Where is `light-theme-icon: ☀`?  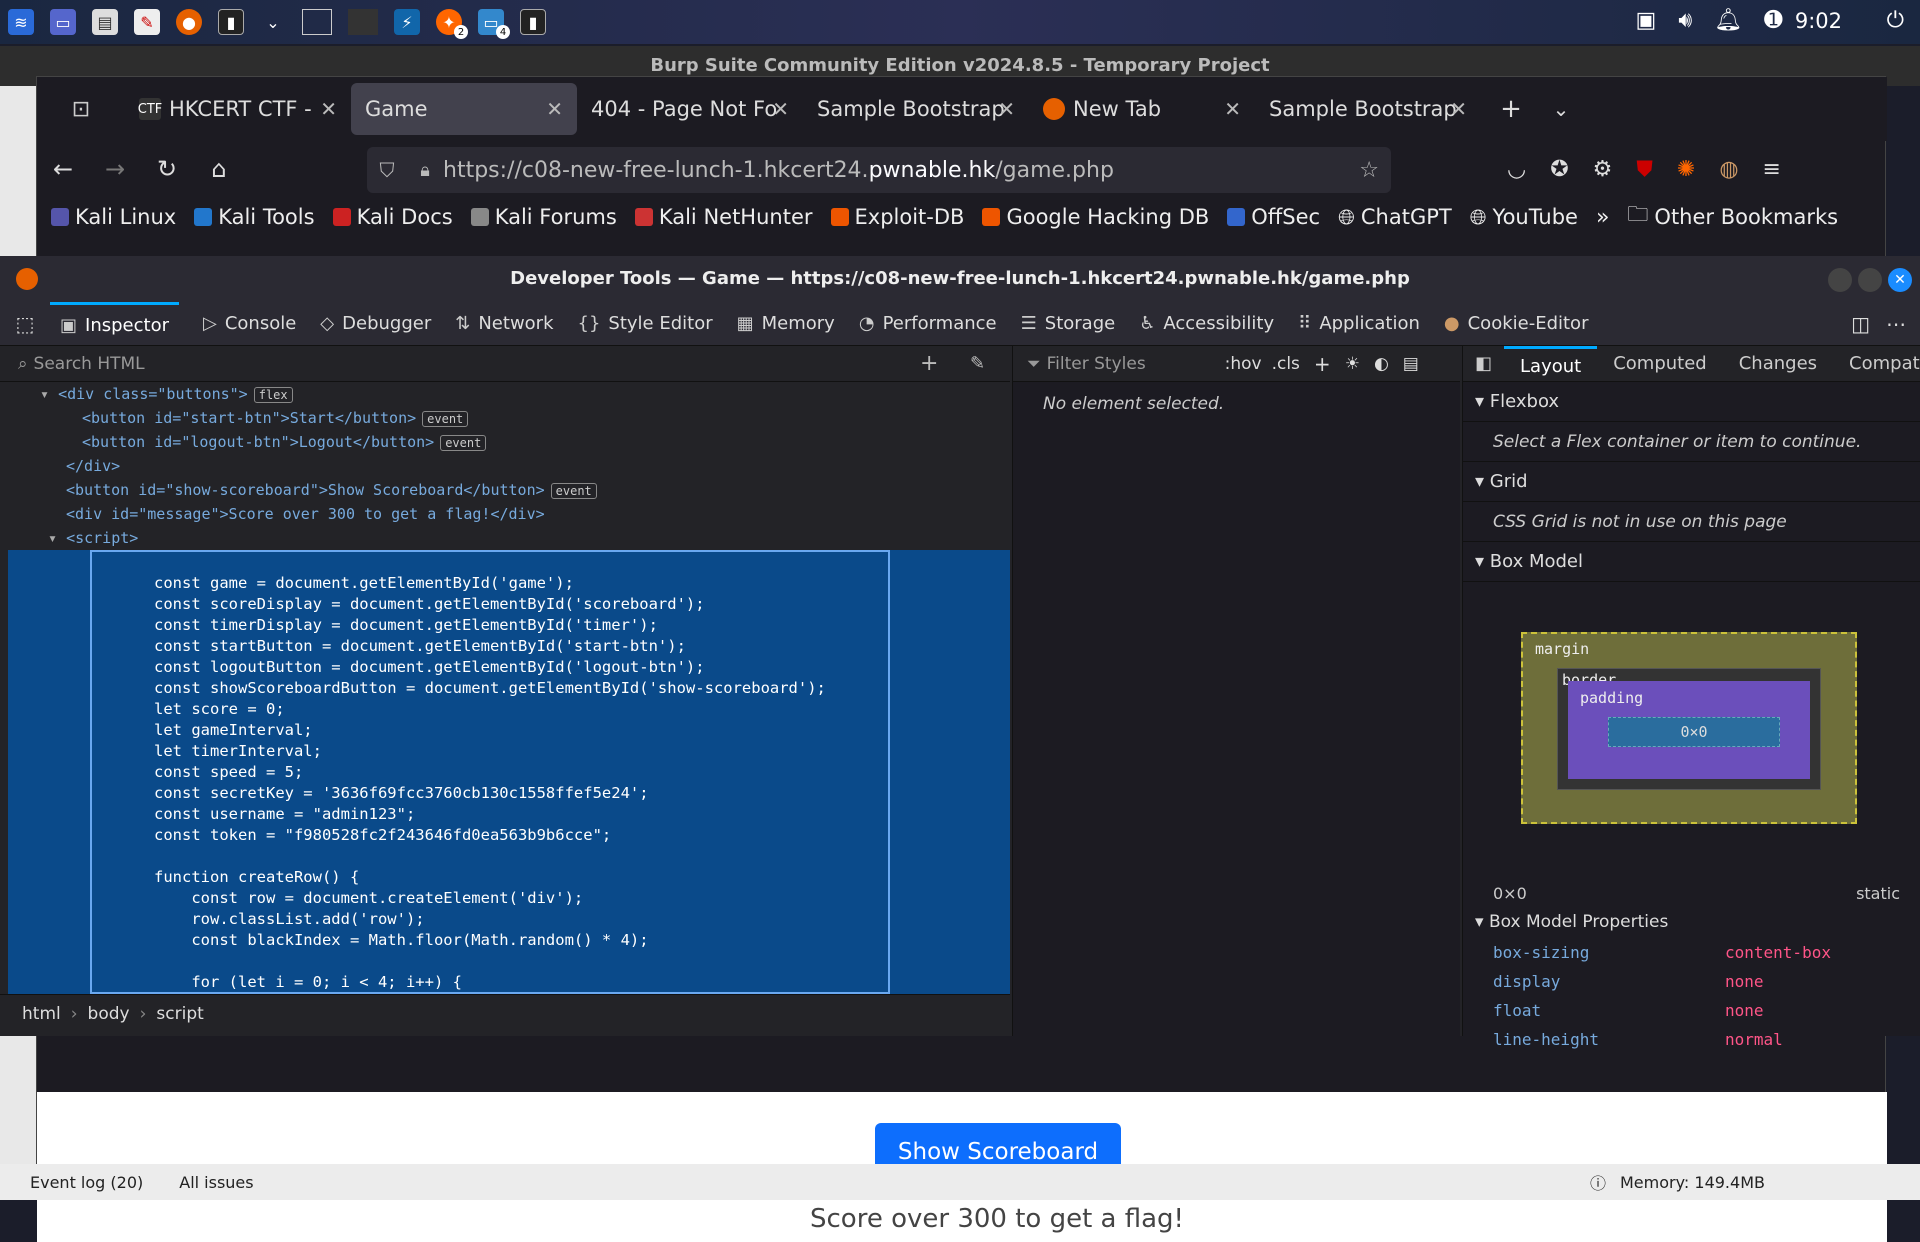 light-theme-icon: ☀ is located at coordinates (1352, 364).